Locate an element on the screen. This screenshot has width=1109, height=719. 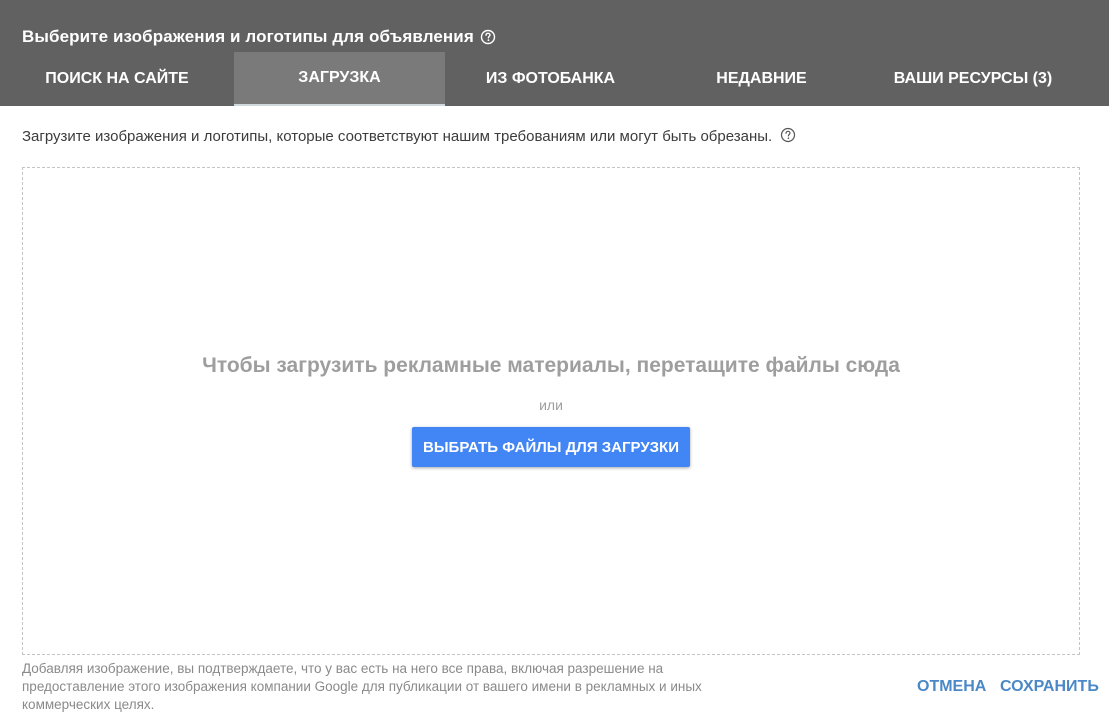
tab-your-assets: ВАШИ РЕСУРСЫ (3) is located at coordinates (973, 79).